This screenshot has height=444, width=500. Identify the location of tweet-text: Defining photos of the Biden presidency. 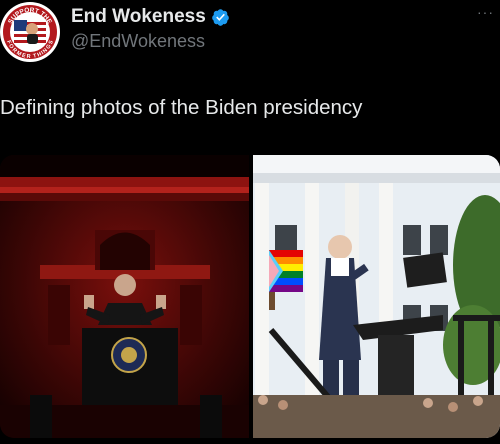
(181, 107).